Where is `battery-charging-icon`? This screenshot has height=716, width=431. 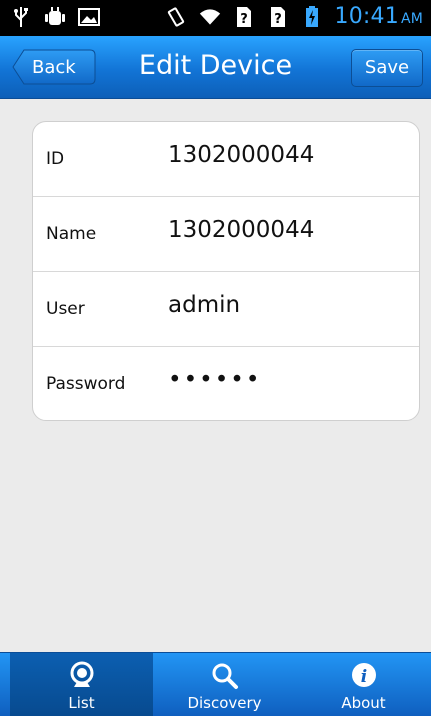
battery-charging-icon is located at coordinates (312, 16).